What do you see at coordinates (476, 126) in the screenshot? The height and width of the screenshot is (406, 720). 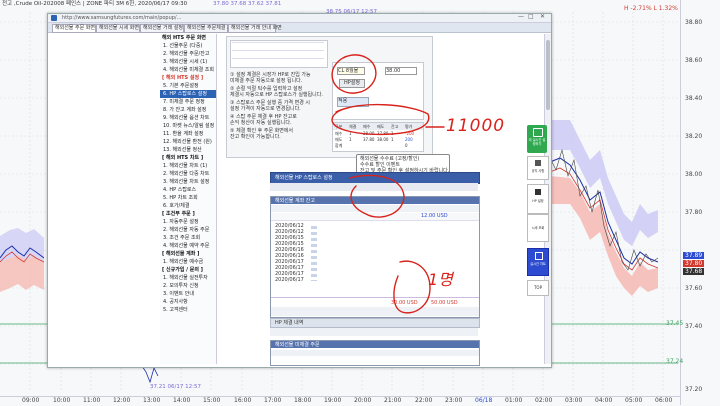 I see `annotation-amount: 11000` at bounding box center [476, 126].